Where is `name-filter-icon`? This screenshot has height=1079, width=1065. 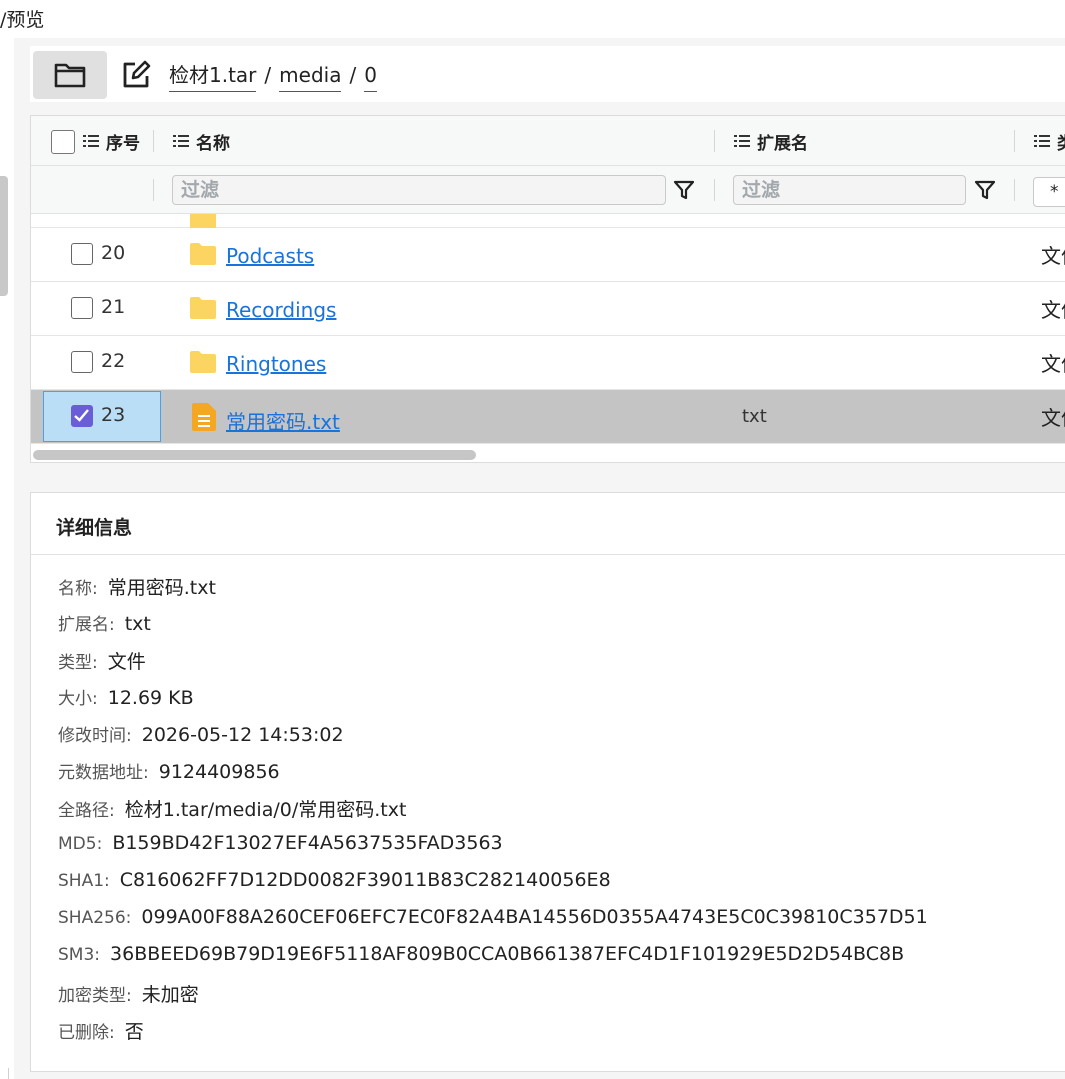
name-filter-icon is located at coordinates (684, 190).